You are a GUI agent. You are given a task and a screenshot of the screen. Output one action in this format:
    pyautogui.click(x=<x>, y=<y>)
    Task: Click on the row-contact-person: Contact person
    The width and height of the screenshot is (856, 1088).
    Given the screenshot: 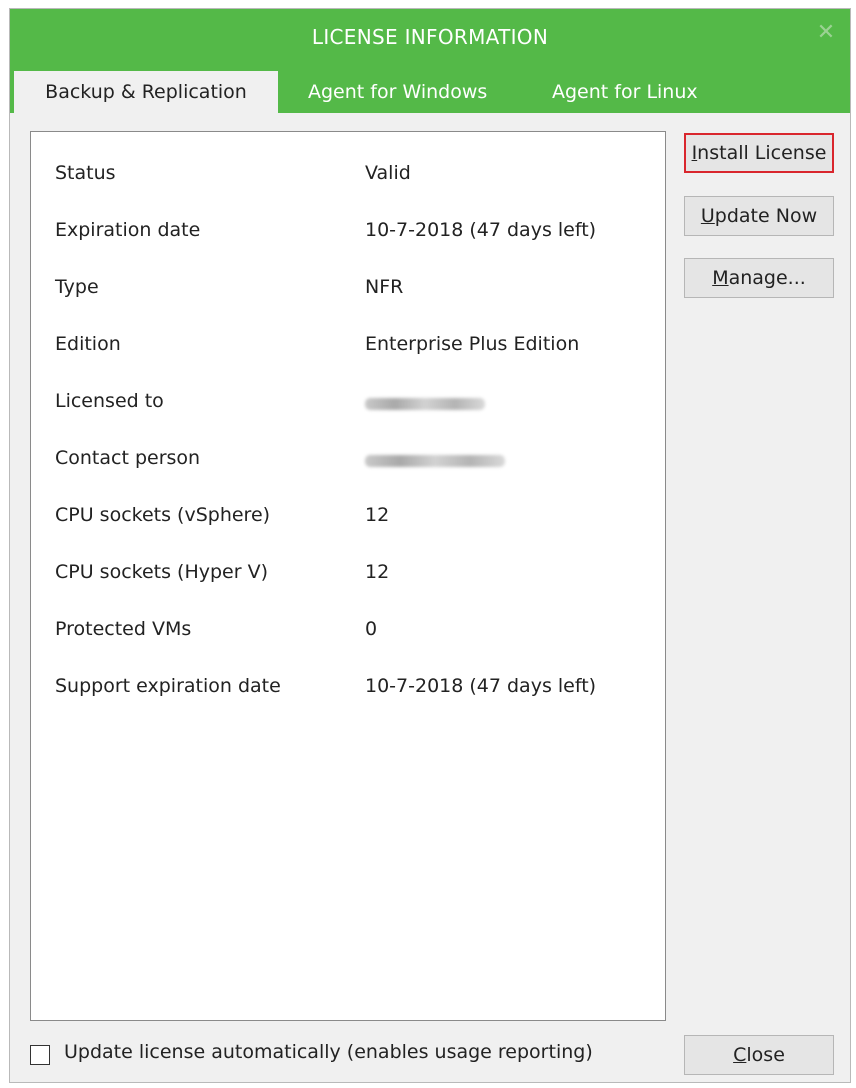 What is the action you would take?
    pyautogui.click(x=348, y=462)
    